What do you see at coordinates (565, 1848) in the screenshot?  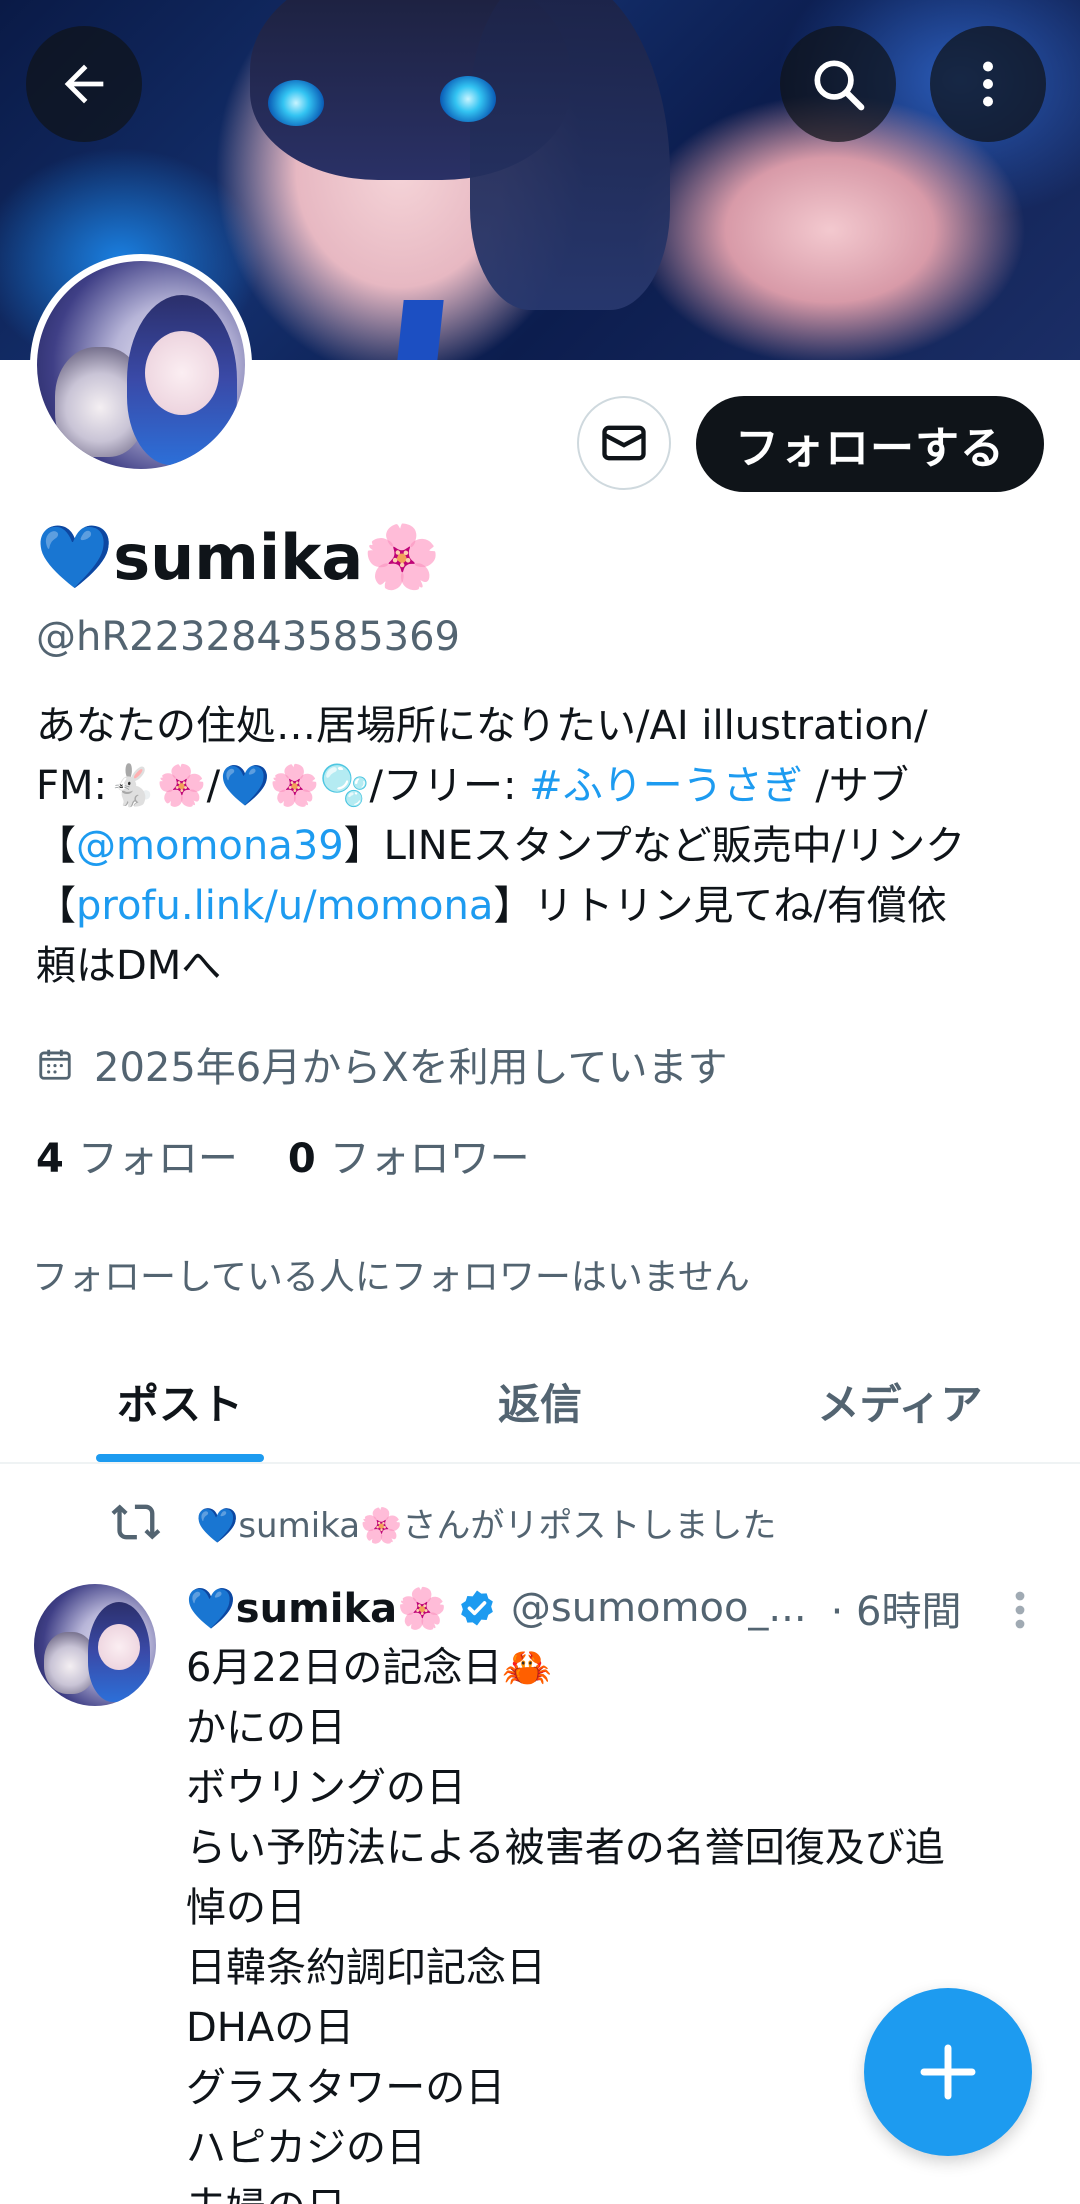 I see `post-line: らい予防法による被害者の名誉回復及び追` at bounding box center [565, 1848].